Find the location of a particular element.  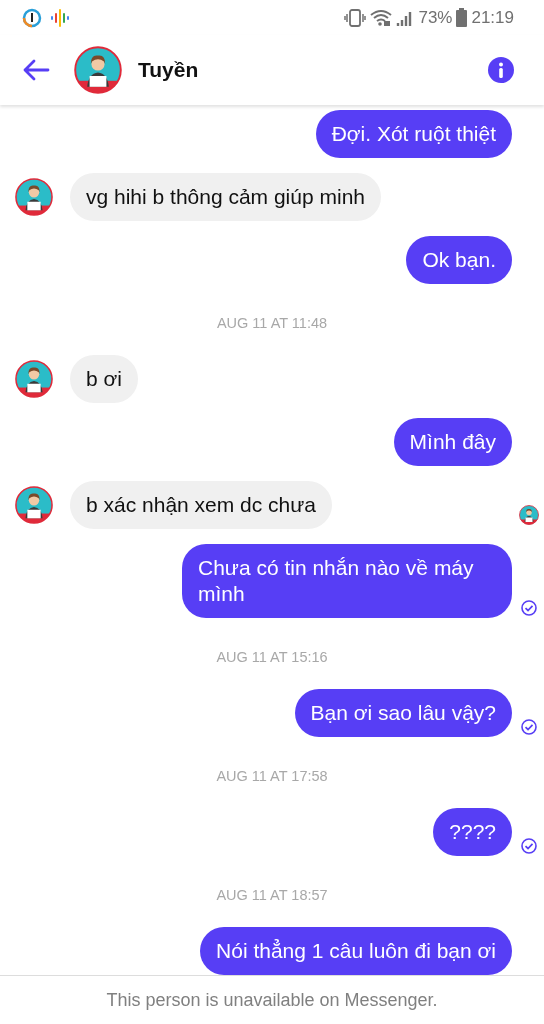

timestamp: AUG 11 AT 17:58 is located at coordinates (272, 776).